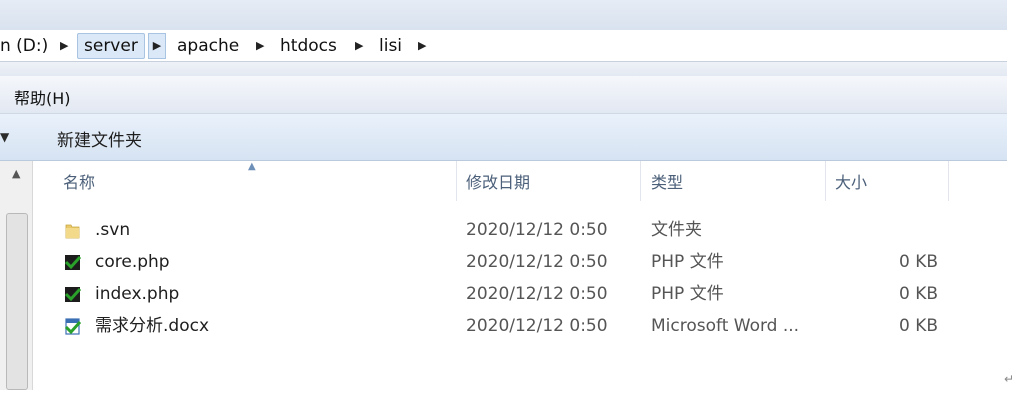 The width and height of the screenshot is (1023, 405). What do you see at coordinates (252, 166) in the screenshot?
I see `sort-ascending-icon: ▲` at bounding box center [252, 166].